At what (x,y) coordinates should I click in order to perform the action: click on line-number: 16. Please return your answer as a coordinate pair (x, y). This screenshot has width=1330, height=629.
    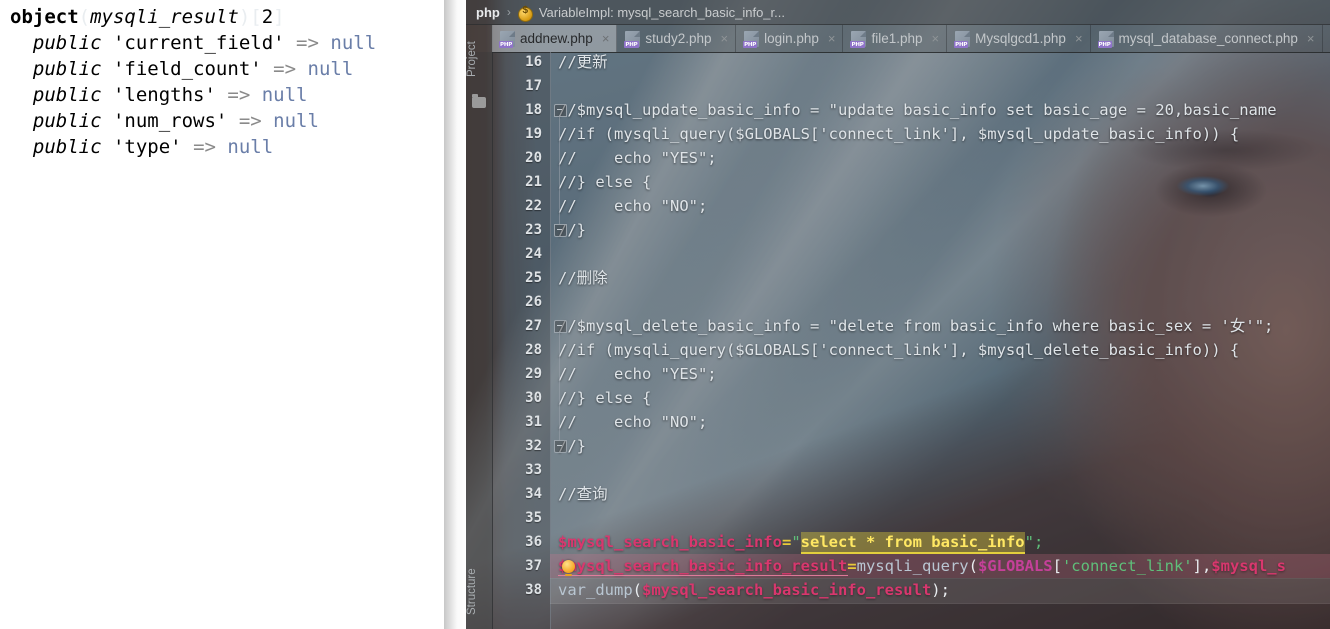
    Looking at the image, I should click on (533, 62).